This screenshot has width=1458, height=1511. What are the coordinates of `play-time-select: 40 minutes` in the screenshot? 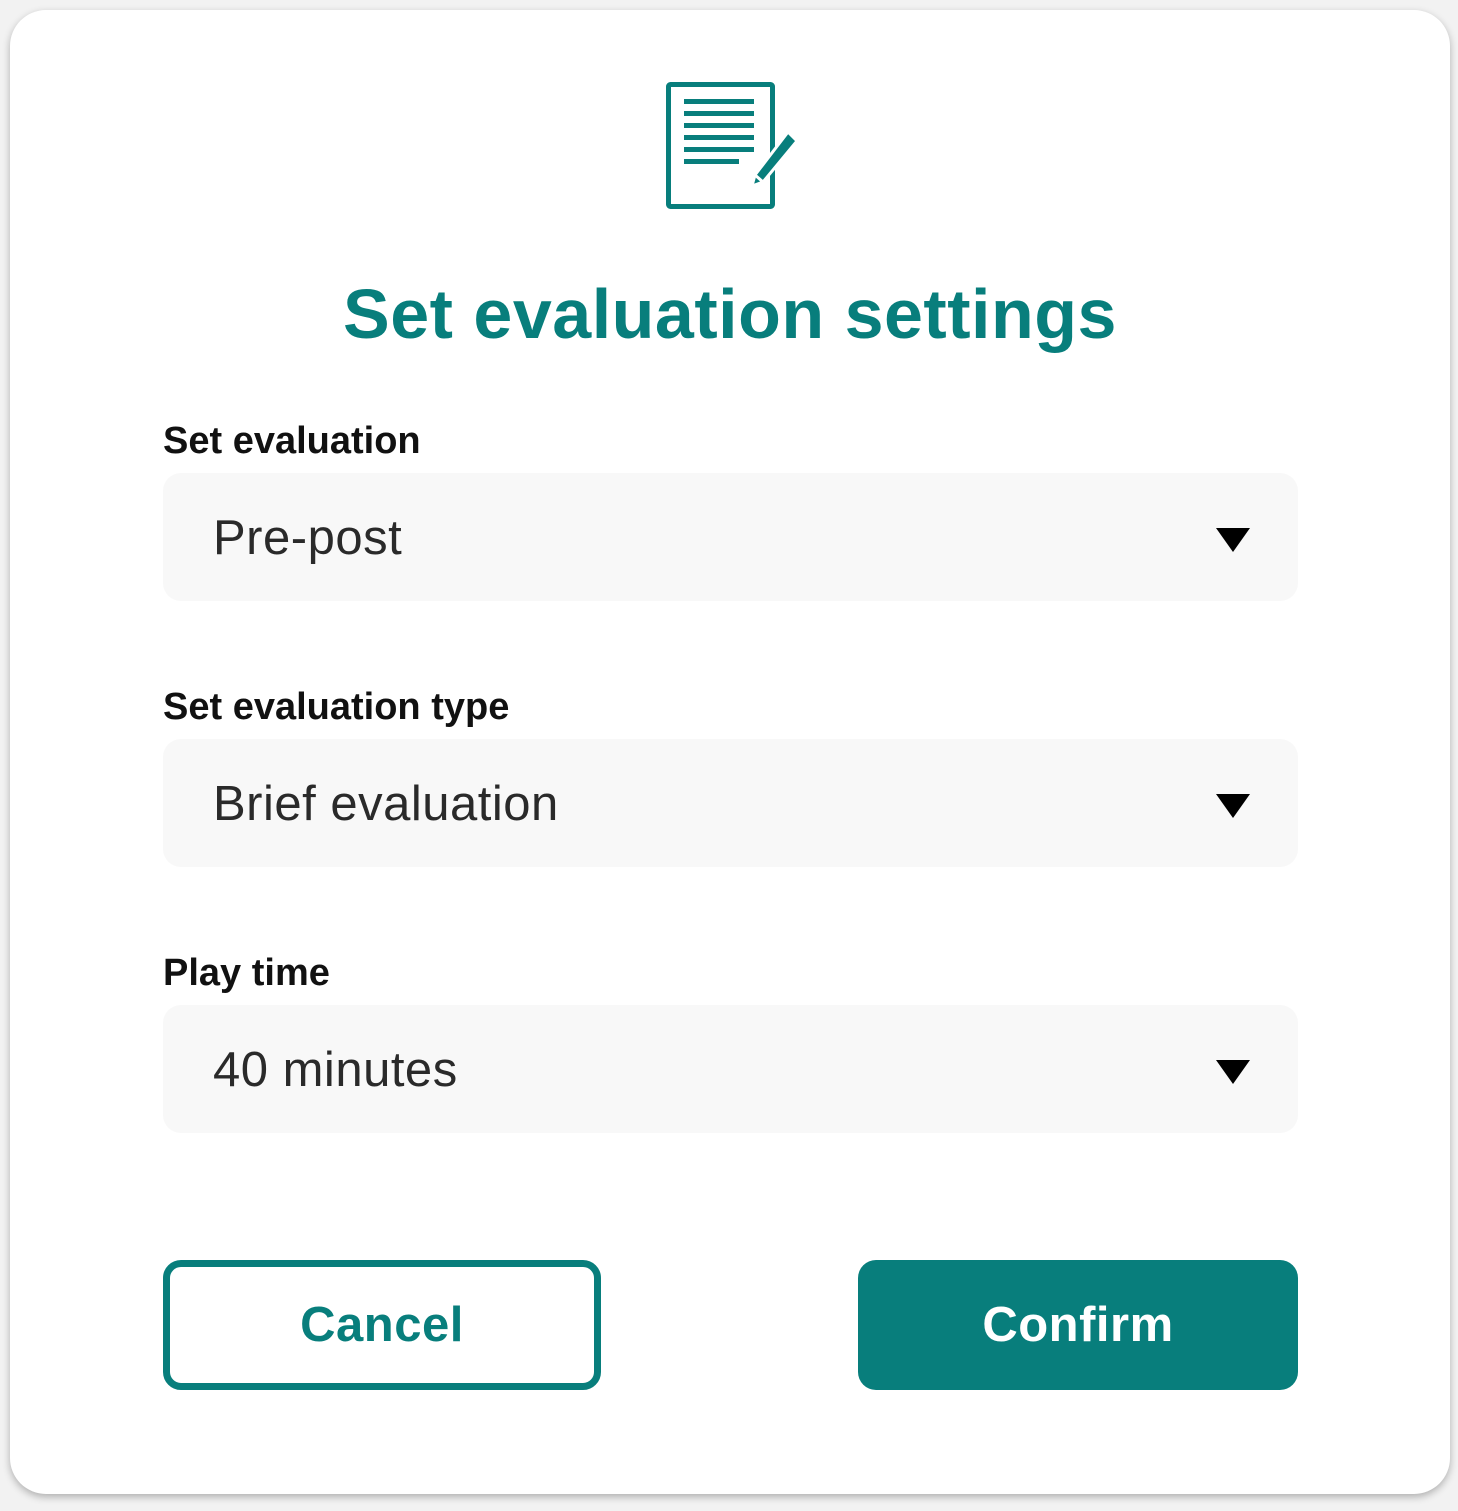 It's located at (730, 1069).